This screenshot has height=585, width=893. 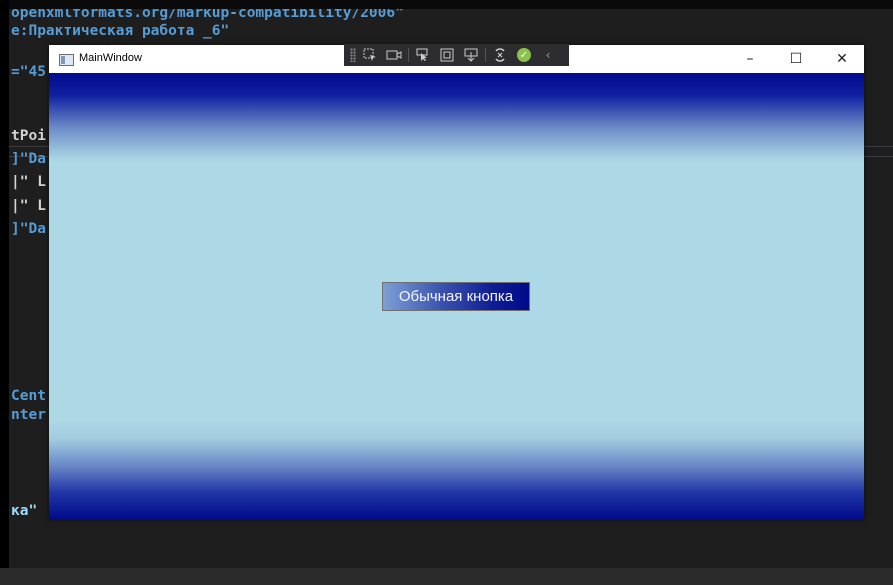 What do you see at coordinates (394, 55) in the screenshot?
I see `camera-icon` at bounding box center [394, 55].